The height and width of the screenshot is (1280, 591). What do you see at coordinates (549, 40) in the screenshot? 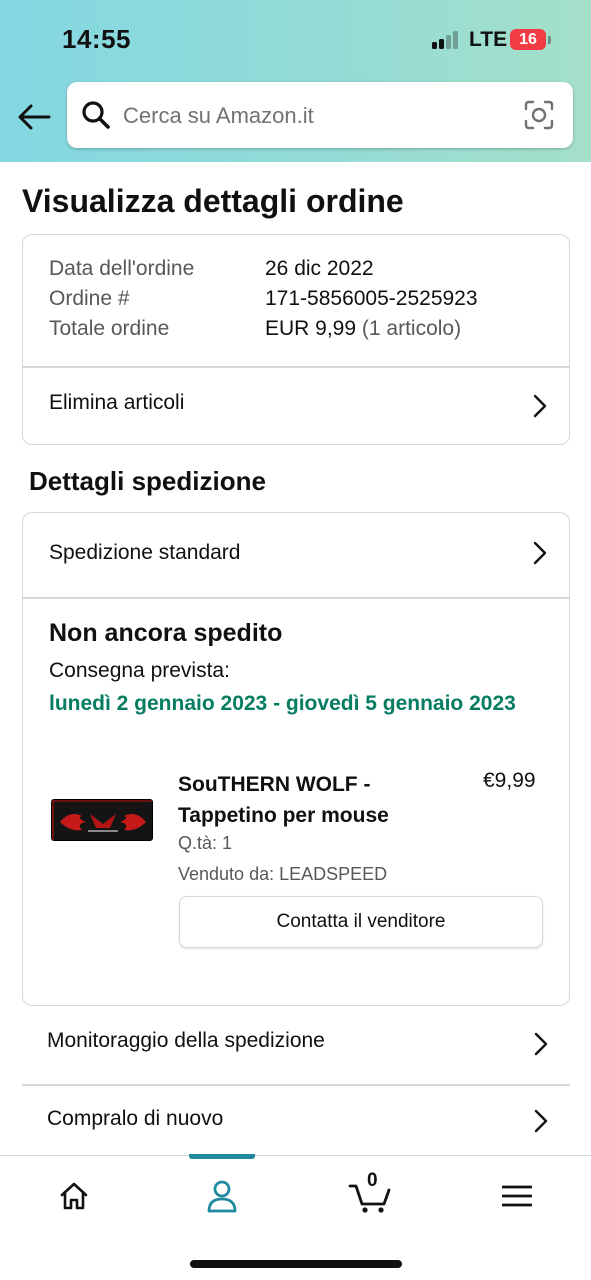
I see `battery-tip-icon` at bounding box center [549, 40].